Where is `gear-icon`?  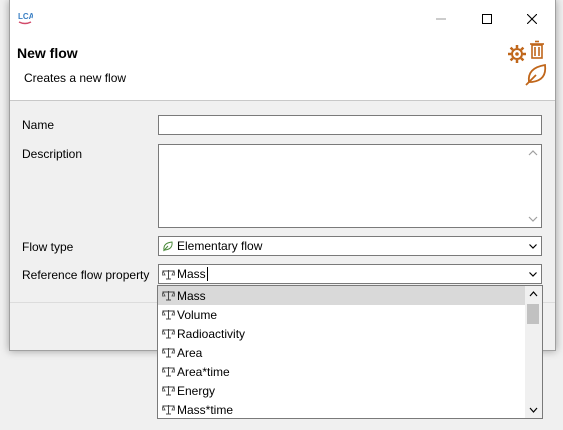 gear-icon is located at coordinates (517, 54).